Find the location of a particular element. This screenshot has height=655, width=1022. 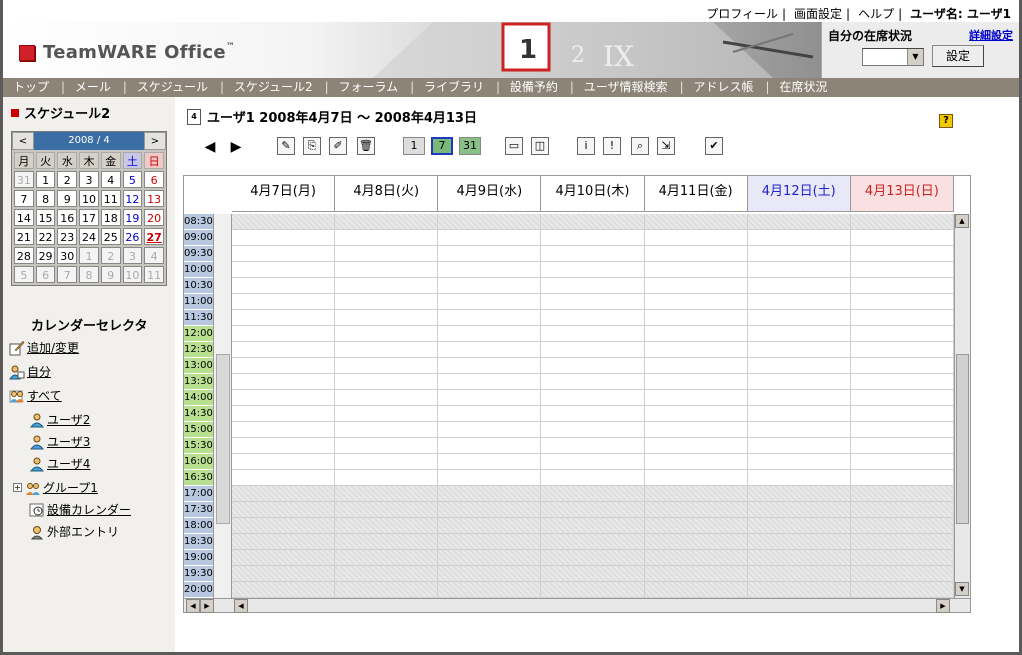

chevron-down-icon: ▼ is located at coordinates (915, 57).